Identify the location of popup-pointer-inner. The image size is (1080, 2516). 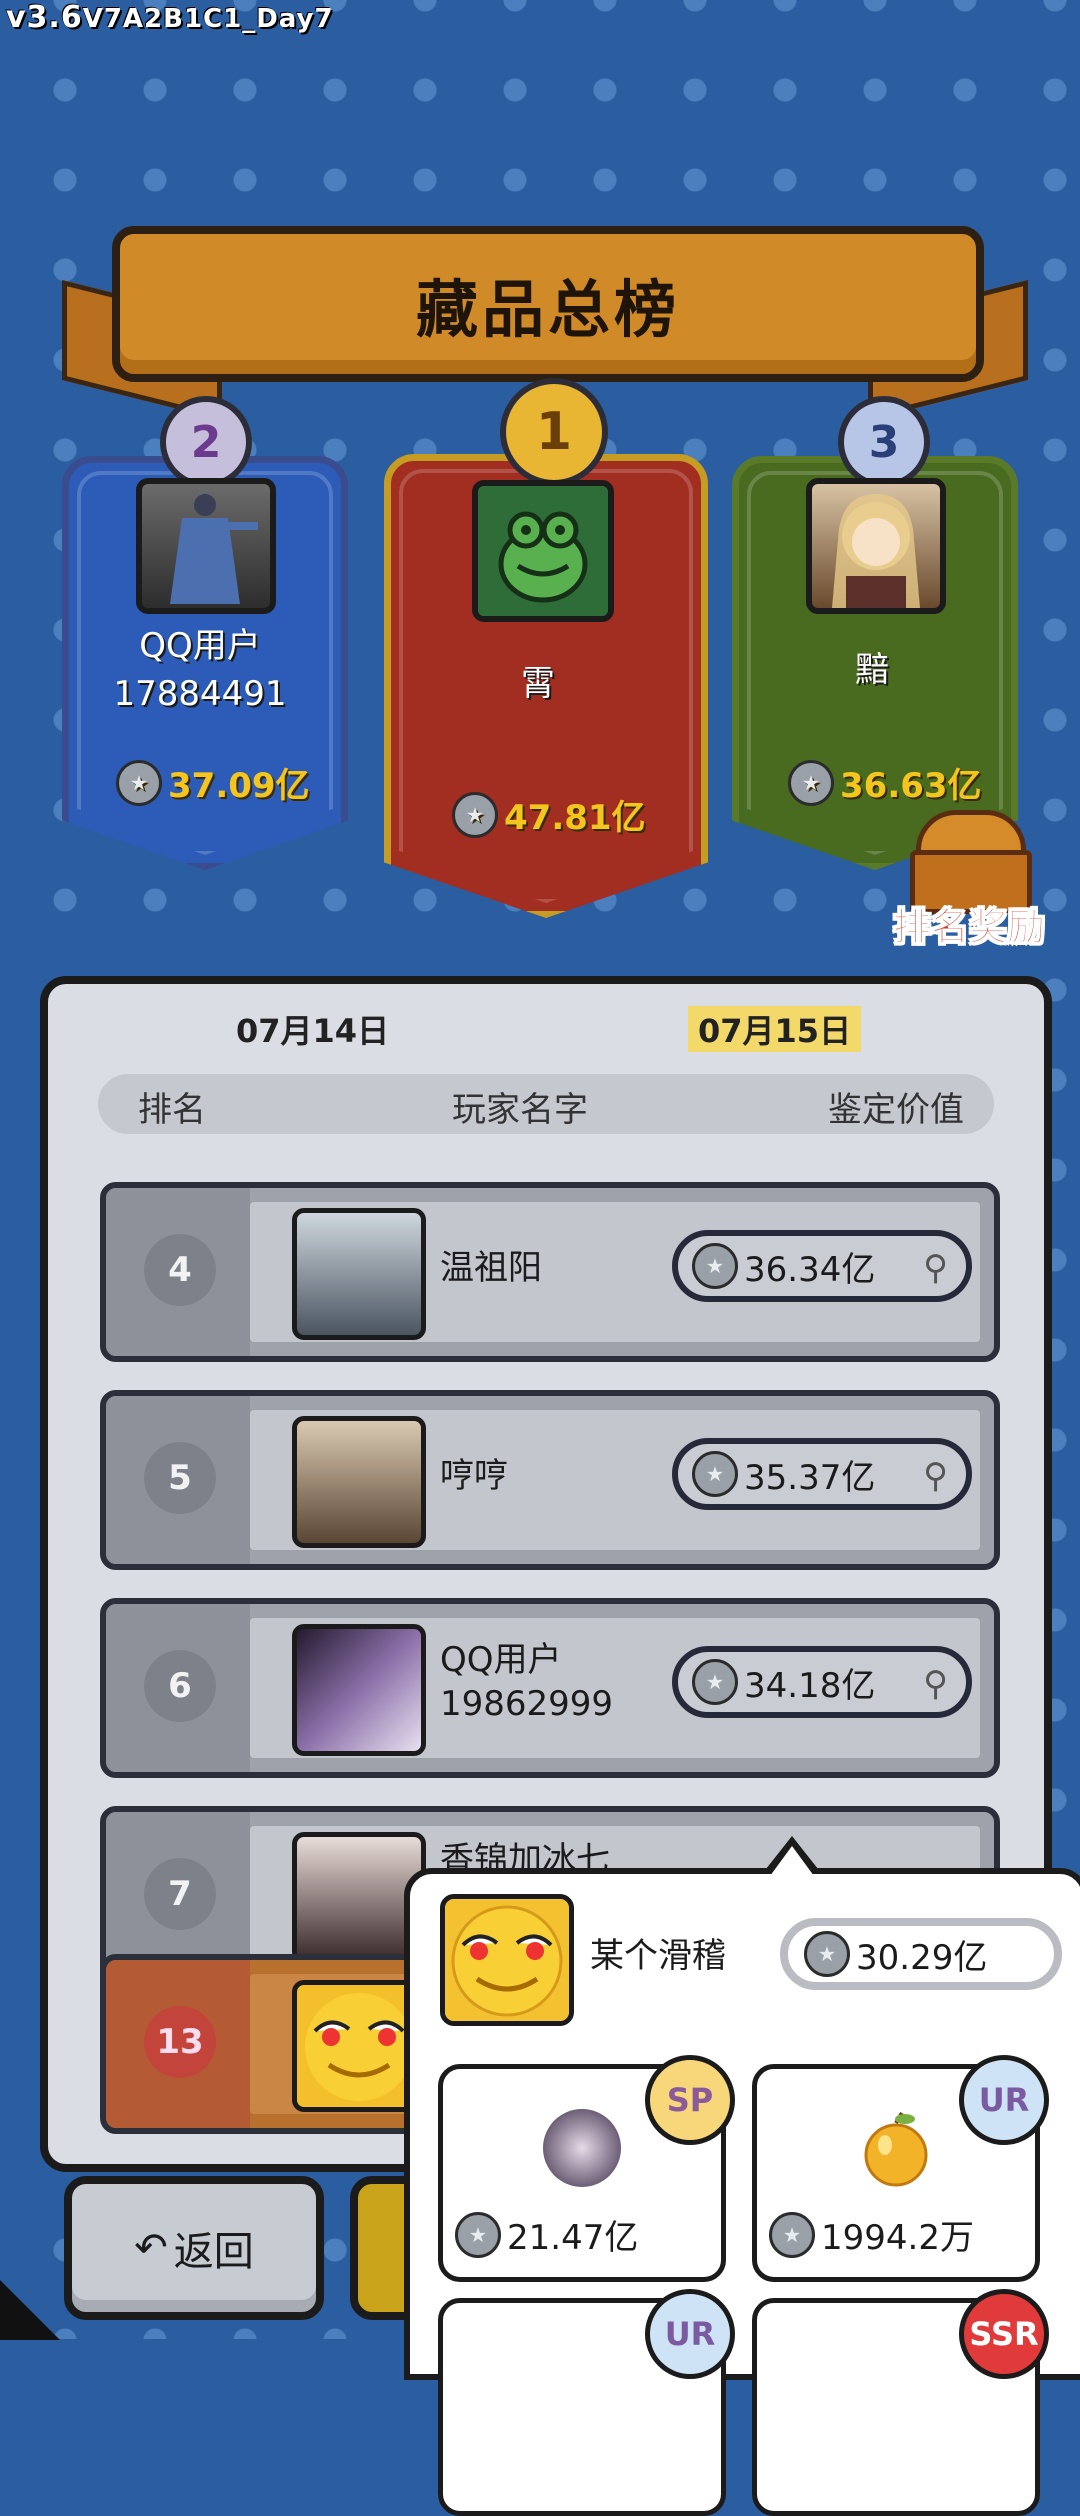
(792, 1861).